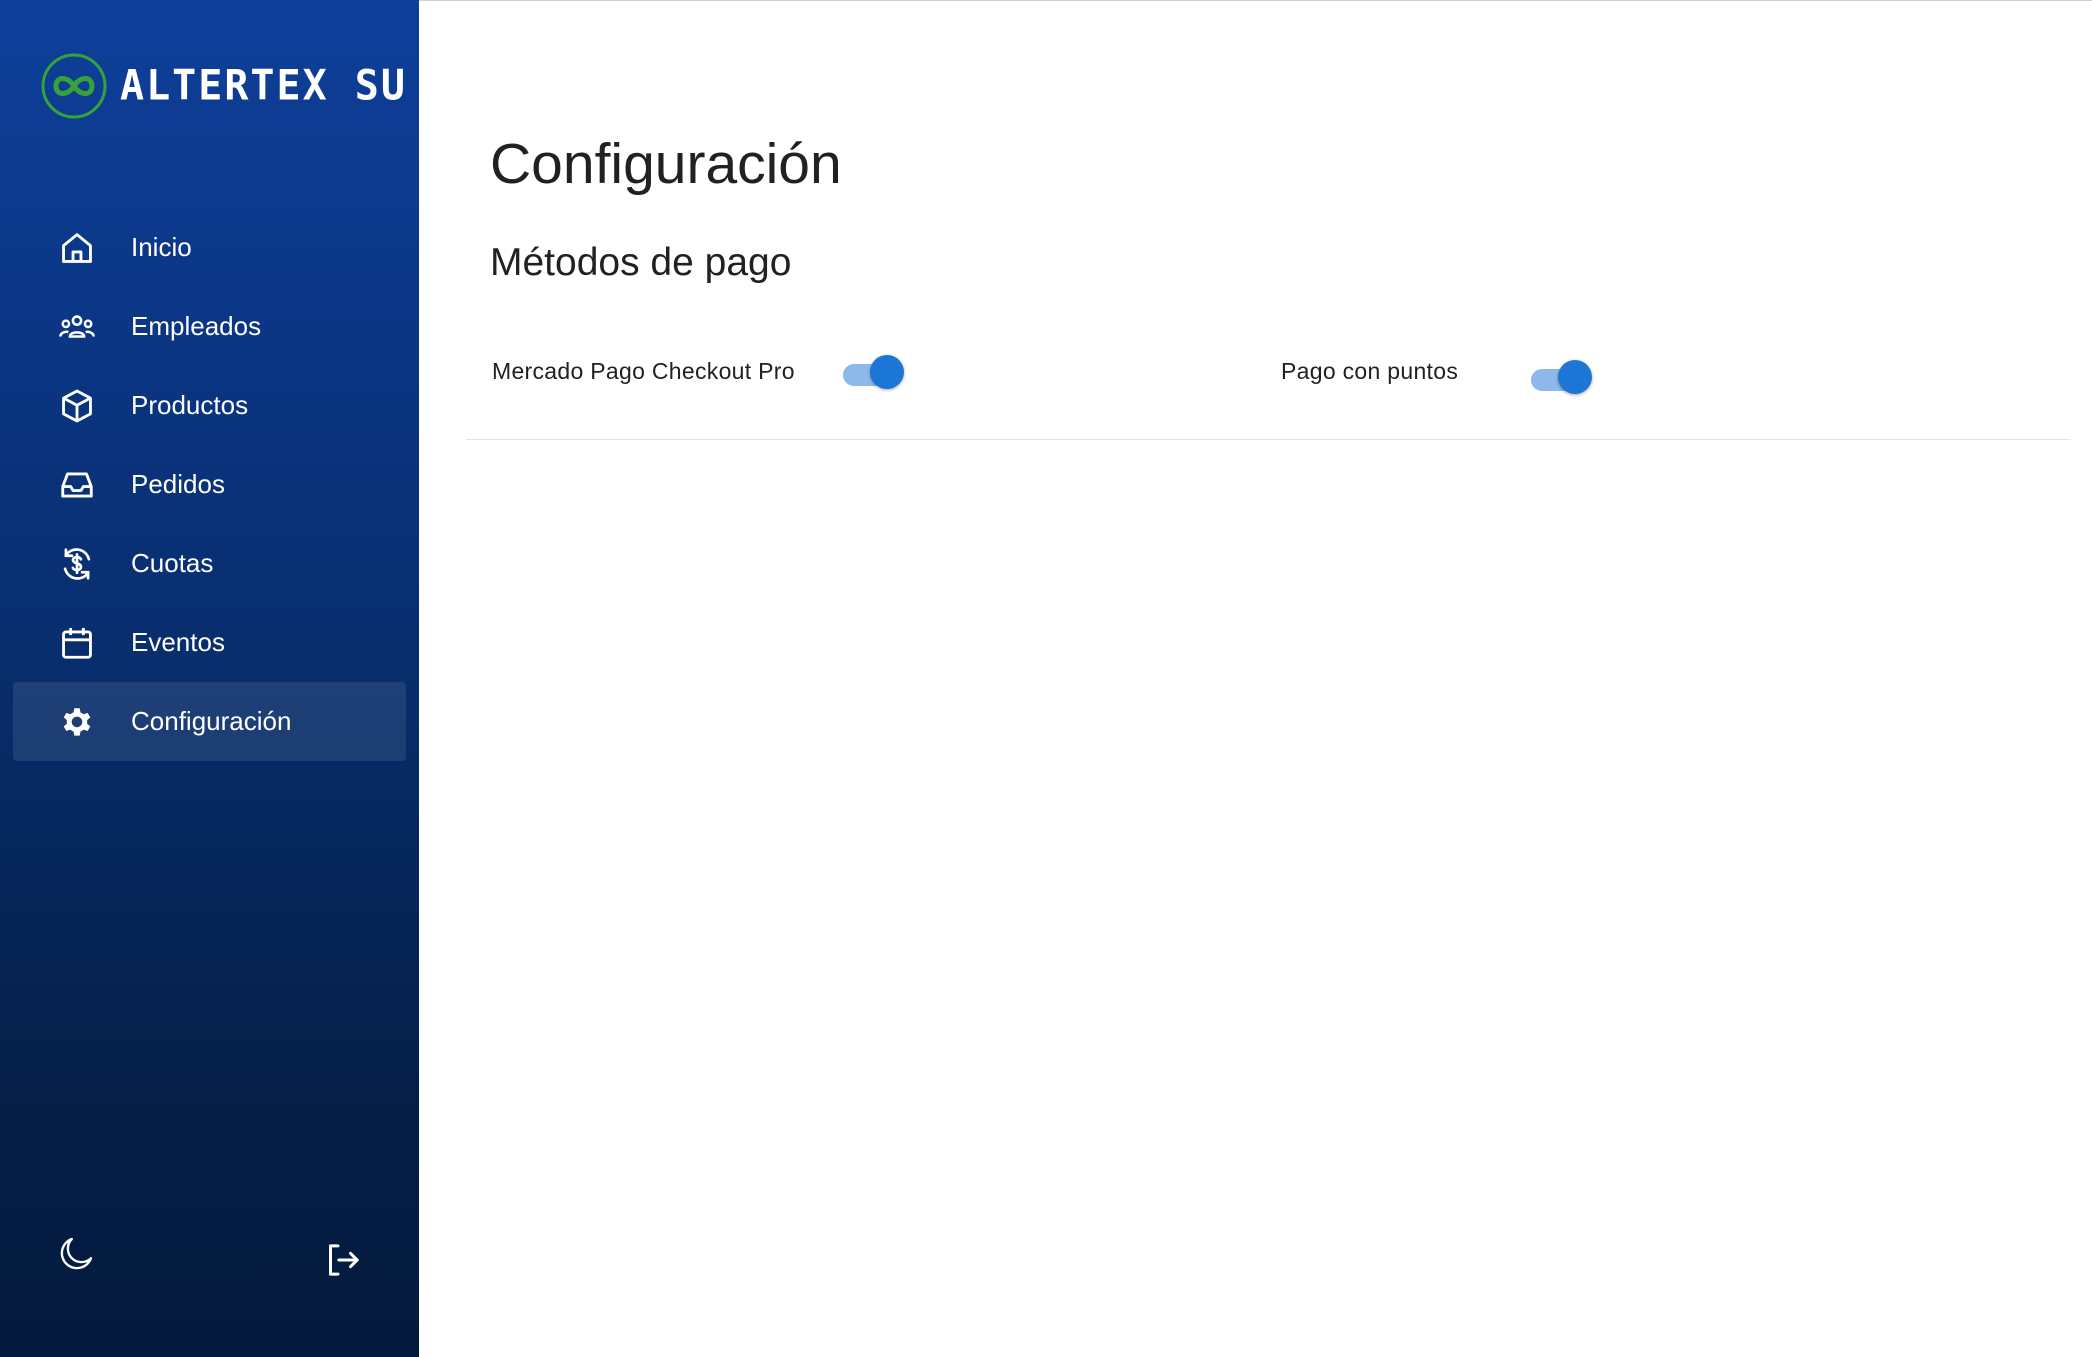  I want to click on sidebar-item-cuotas: Cuotas, so click(209, 563).